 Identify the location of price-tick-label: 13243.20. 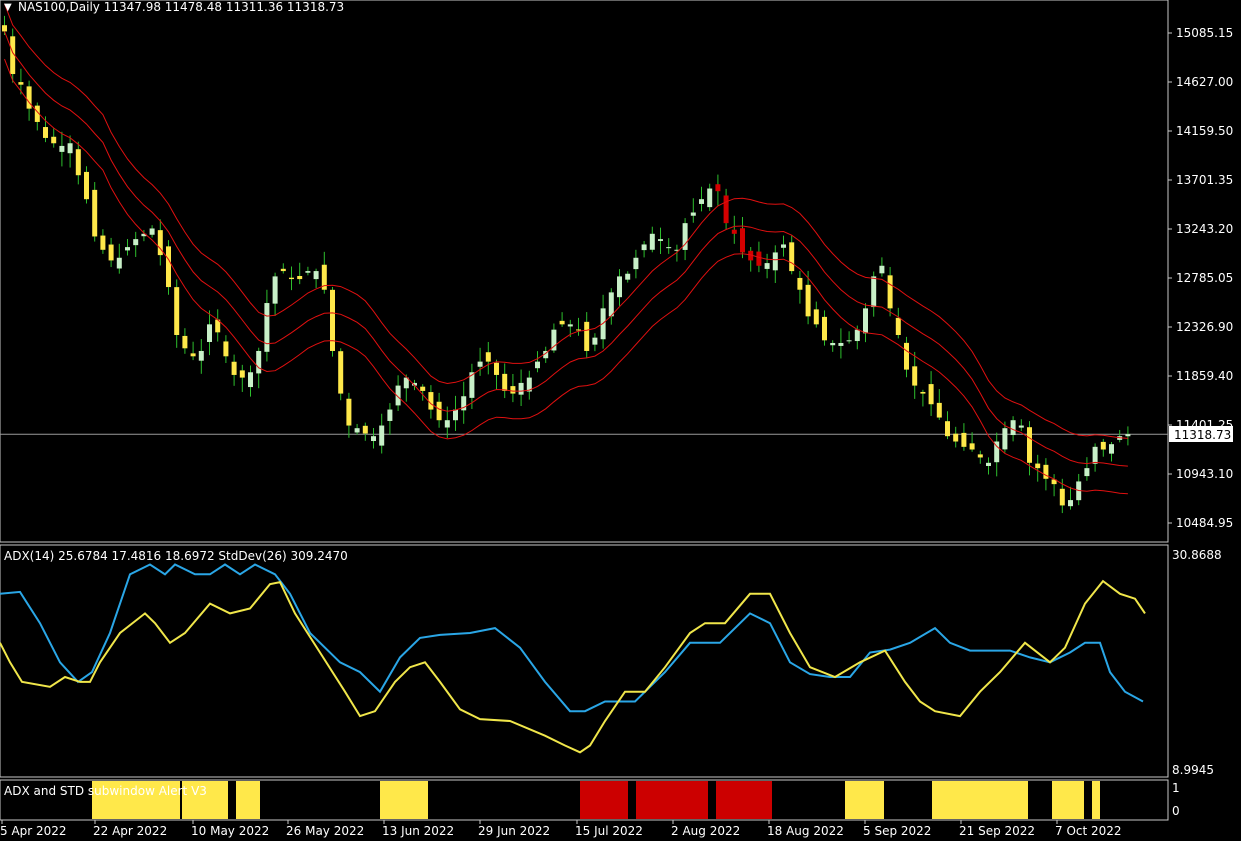
(1204, 229).